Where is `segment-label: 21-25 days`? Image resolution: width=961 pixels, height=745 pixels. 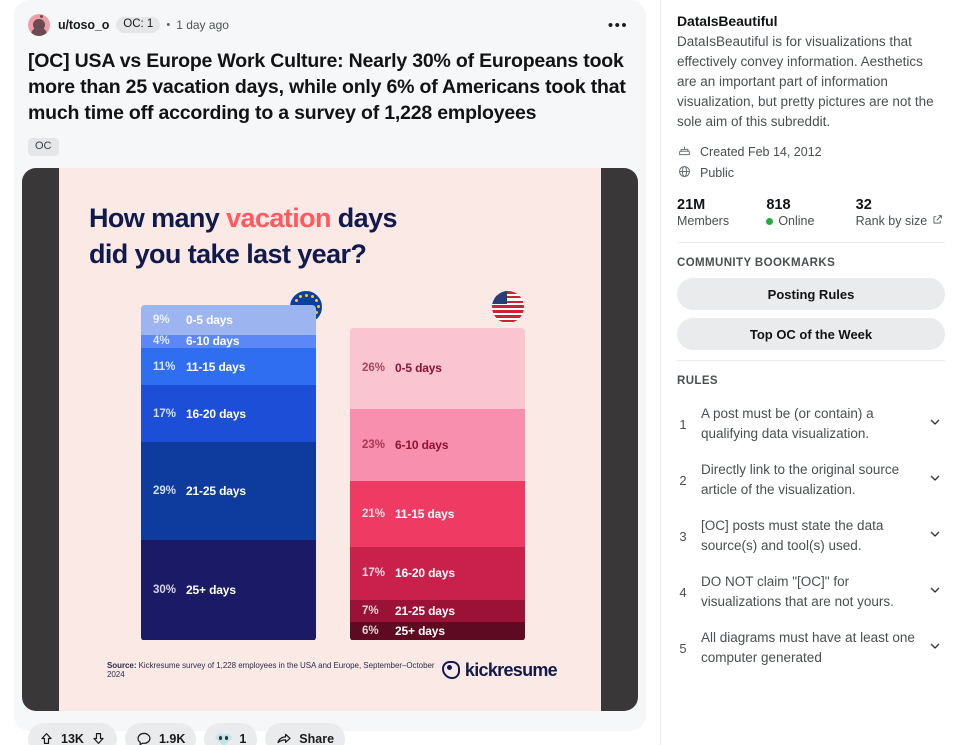 segment-label: 21-25 days is located at coordinates (425, 610).